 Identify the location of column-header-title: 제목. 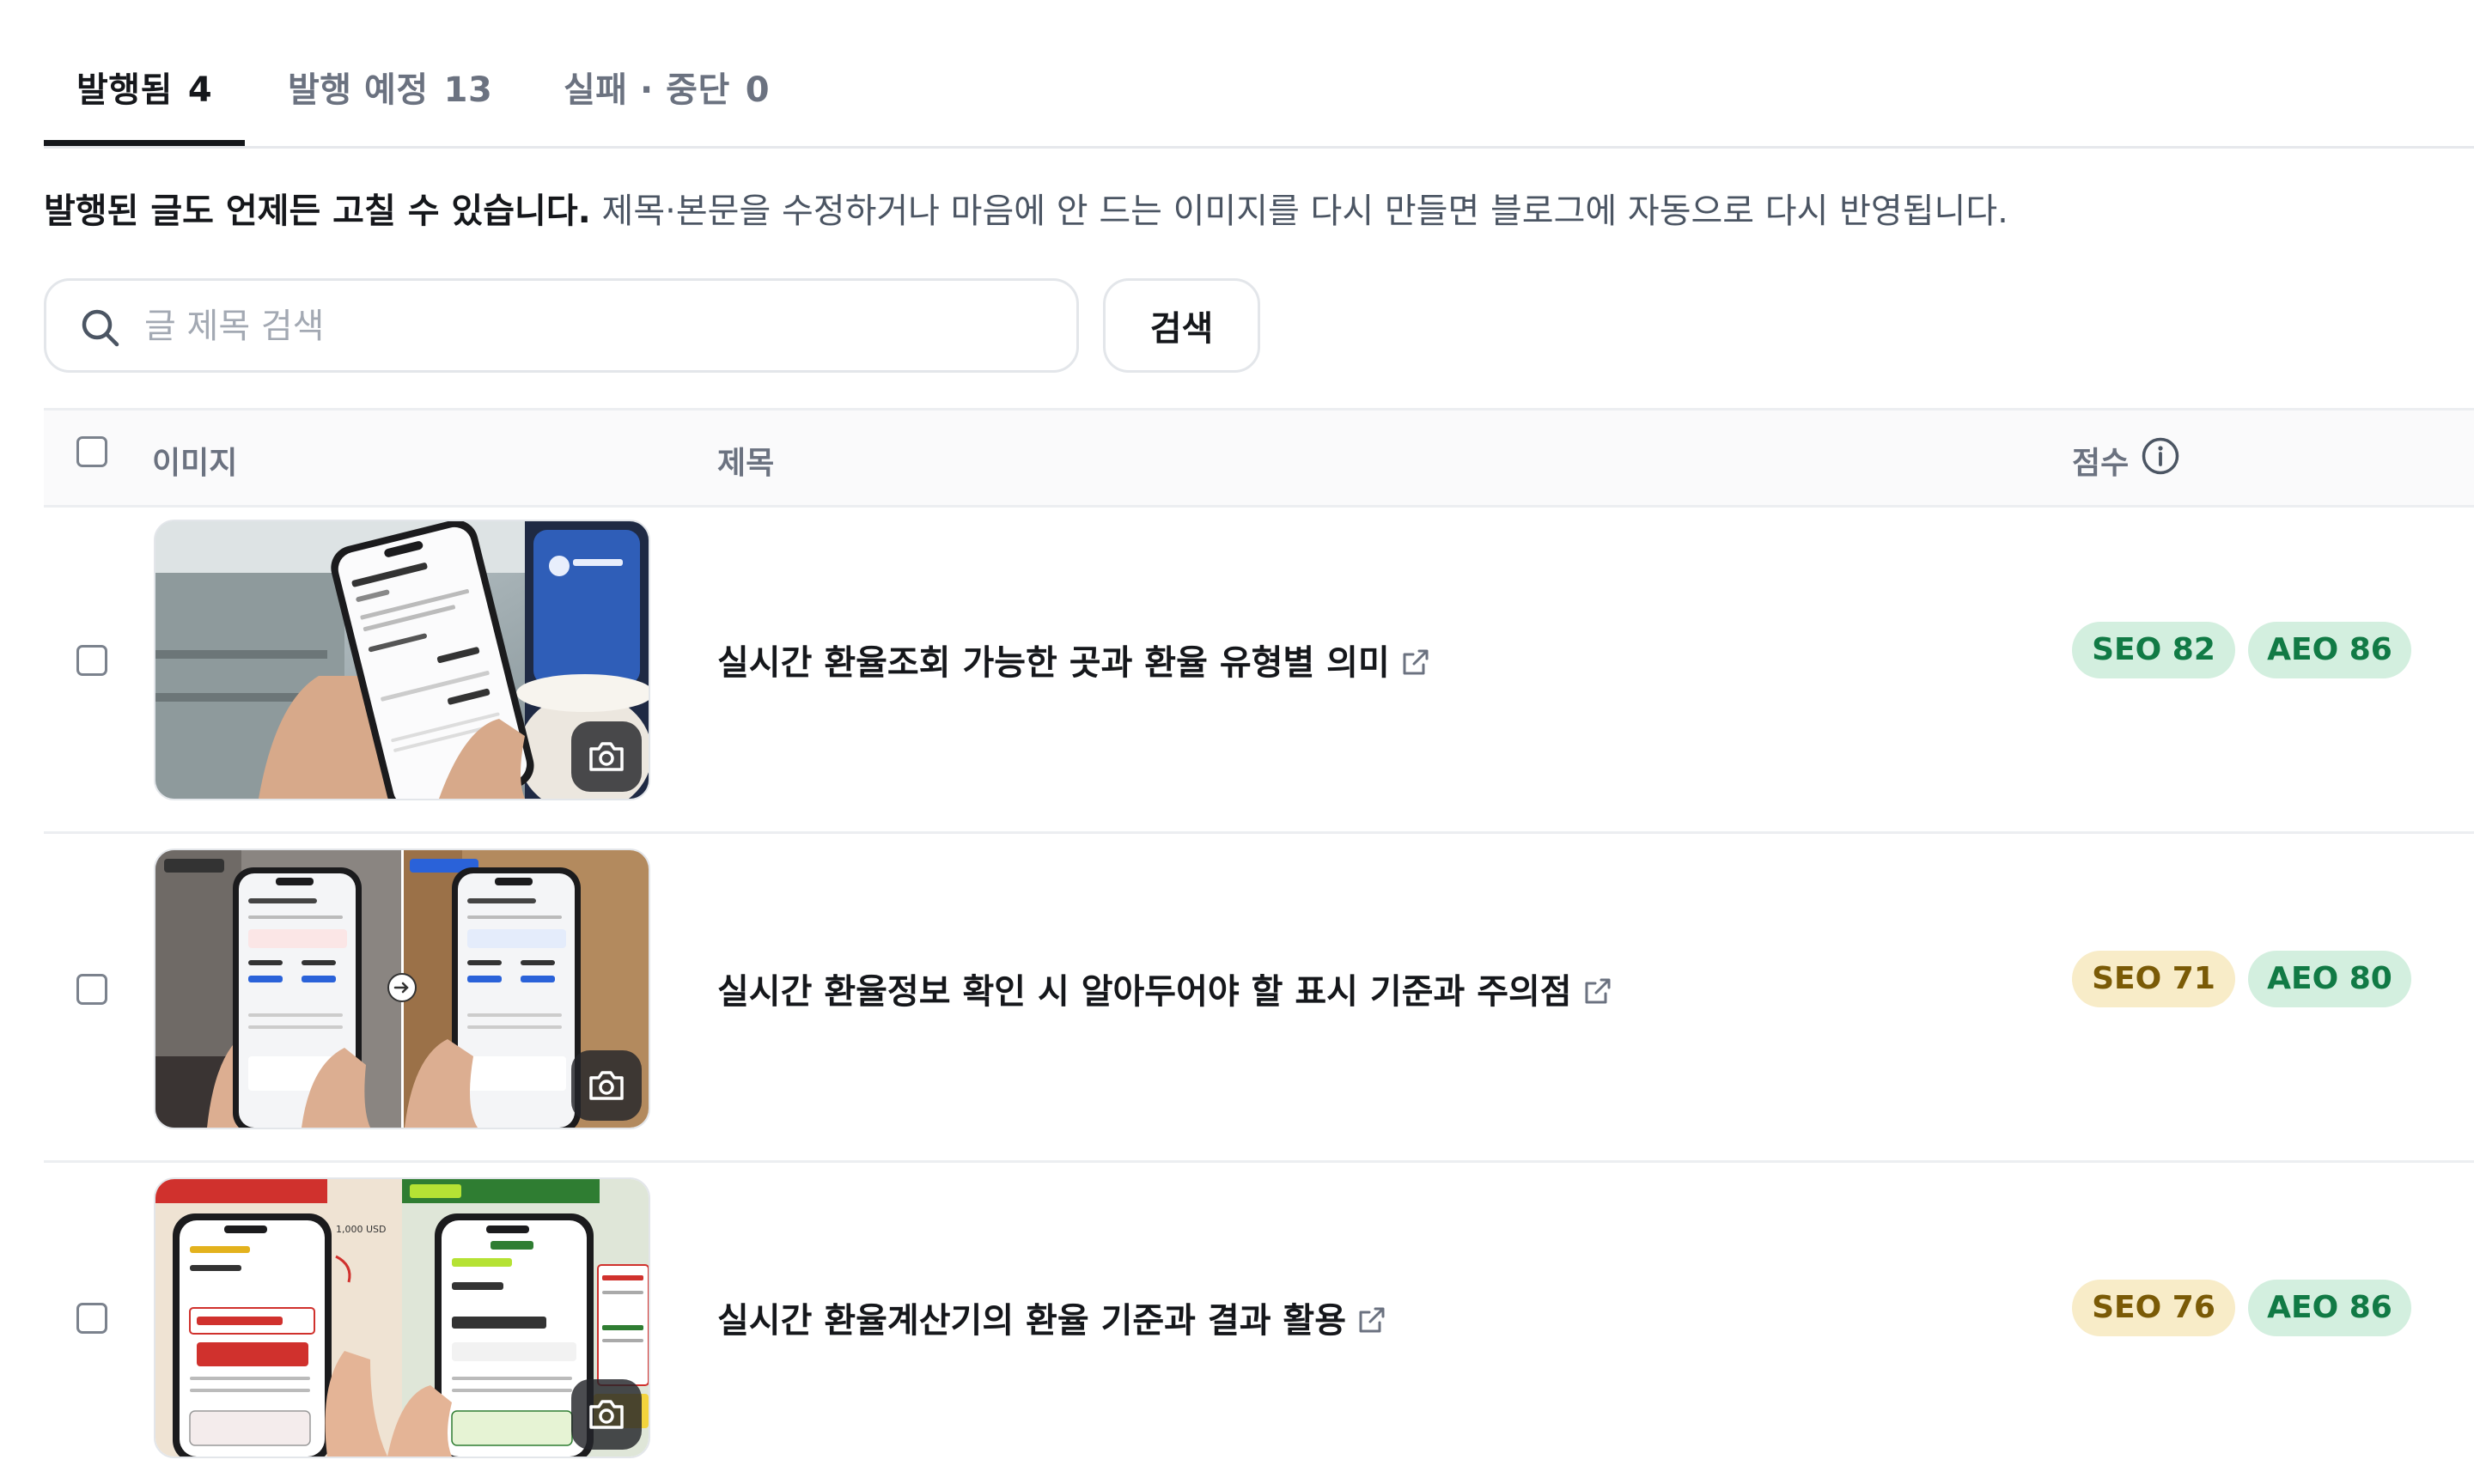
(746, 464).